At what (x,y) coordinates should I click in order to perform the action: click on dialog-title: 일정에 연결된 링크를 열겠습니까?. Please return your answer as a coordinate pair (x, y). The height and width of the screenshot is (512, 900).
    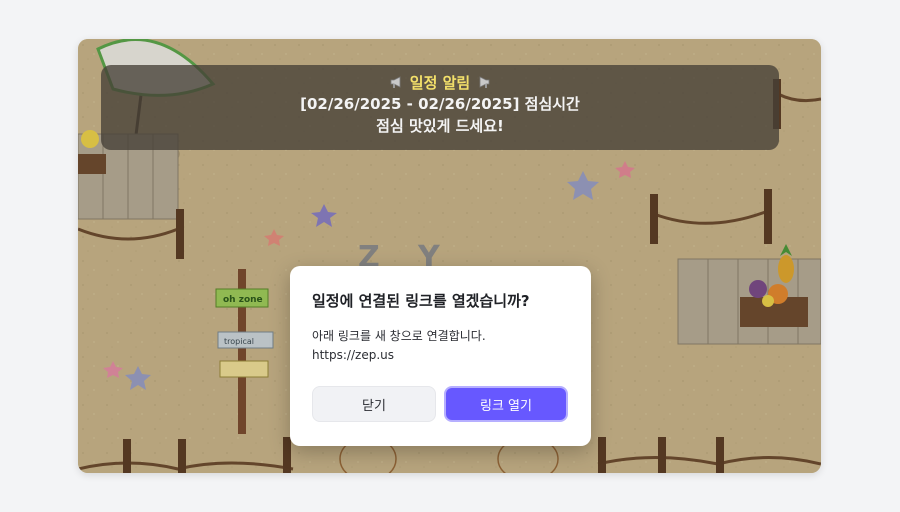
    Looking at the image, I should click on (421, 301).